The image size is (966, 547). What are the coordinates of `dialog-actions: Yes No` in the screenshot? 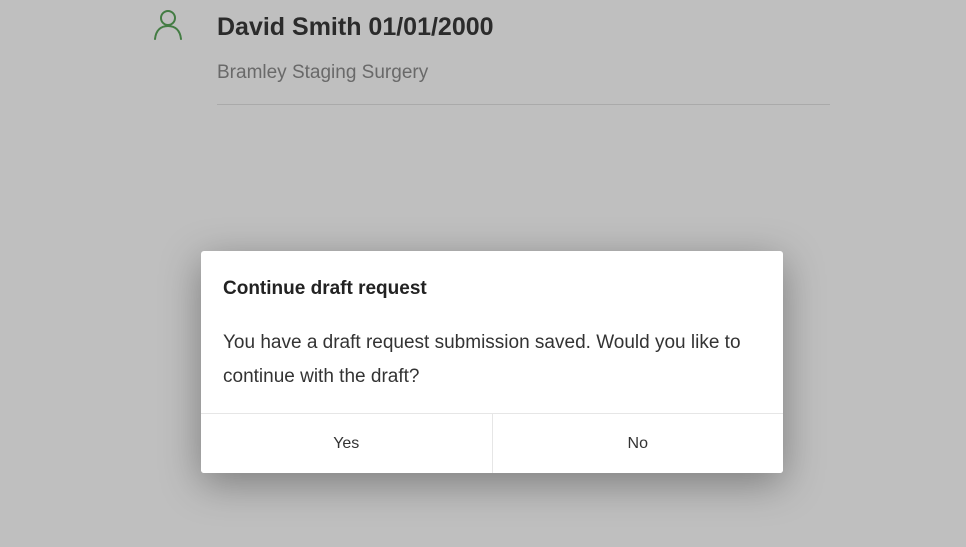 It's located at (492, 443).